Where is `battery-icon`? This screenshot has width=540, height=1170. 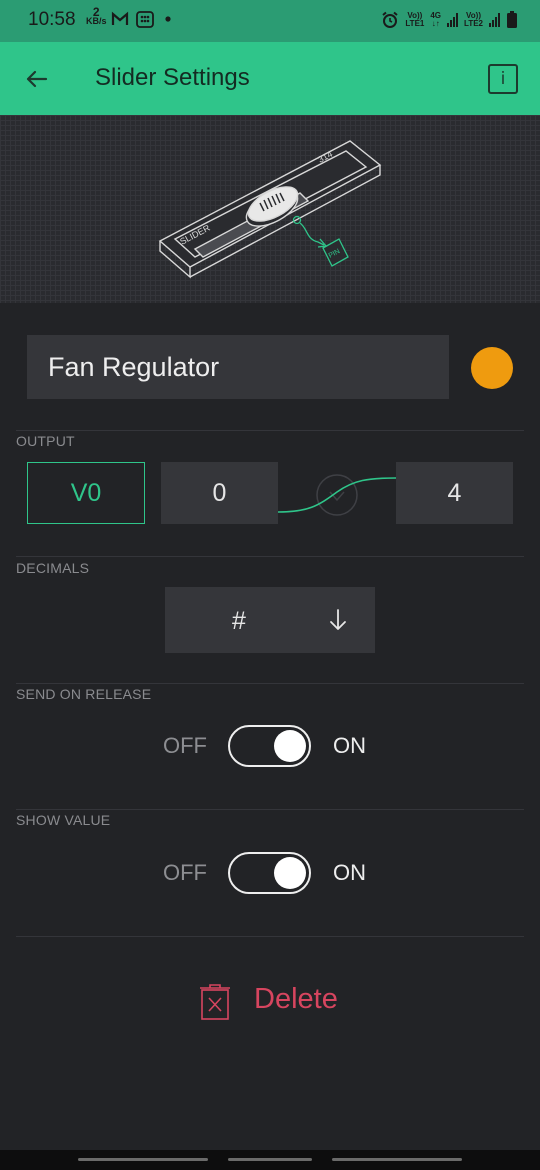 battery-icon is located at coordinates (512, 19).